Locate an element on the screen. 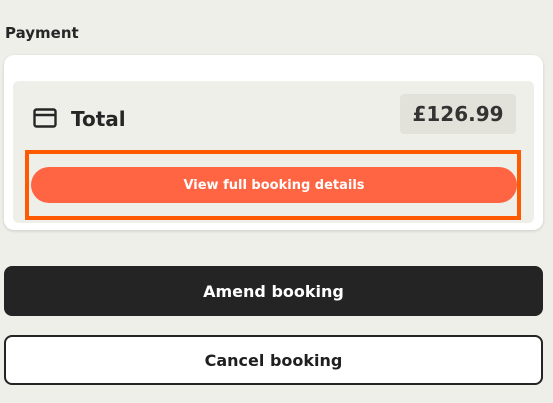 The width and height of the screenshot is (553, 403). credit-card-icon is located at coordinates (45, 118).